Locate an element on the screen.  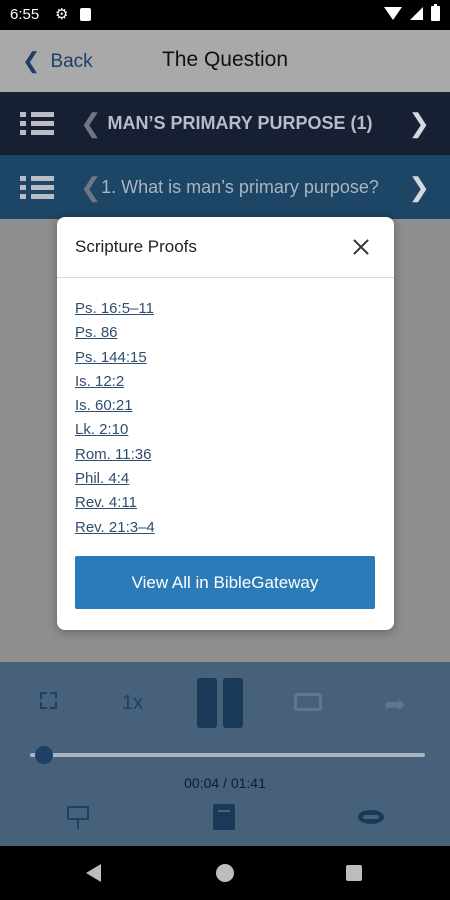
top-app-bar: ❮ Back The Question is located at coordinates (225, 61).